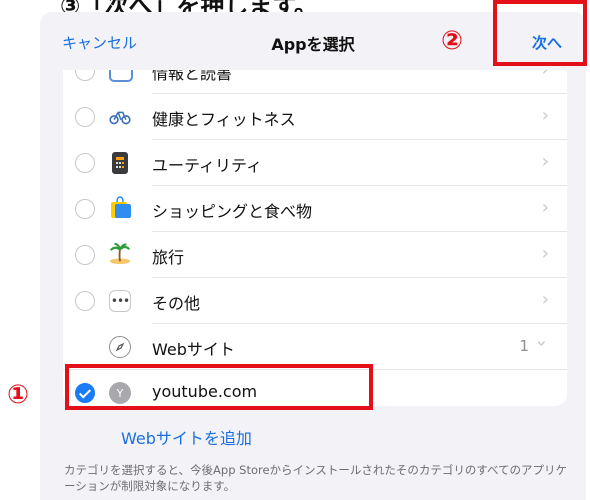 This screenshot has width=590, height=500. What do you see at coordinates (207, 165) in the screenshot?
I see `category-label: ユーティリティ` at bounding box center [207, 165].